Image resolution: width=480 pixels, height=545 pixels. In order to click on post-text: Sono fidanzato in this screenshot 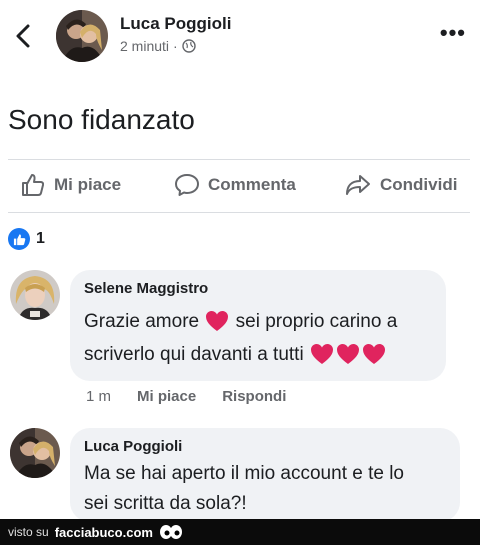, I will do `click(101, 119)`.